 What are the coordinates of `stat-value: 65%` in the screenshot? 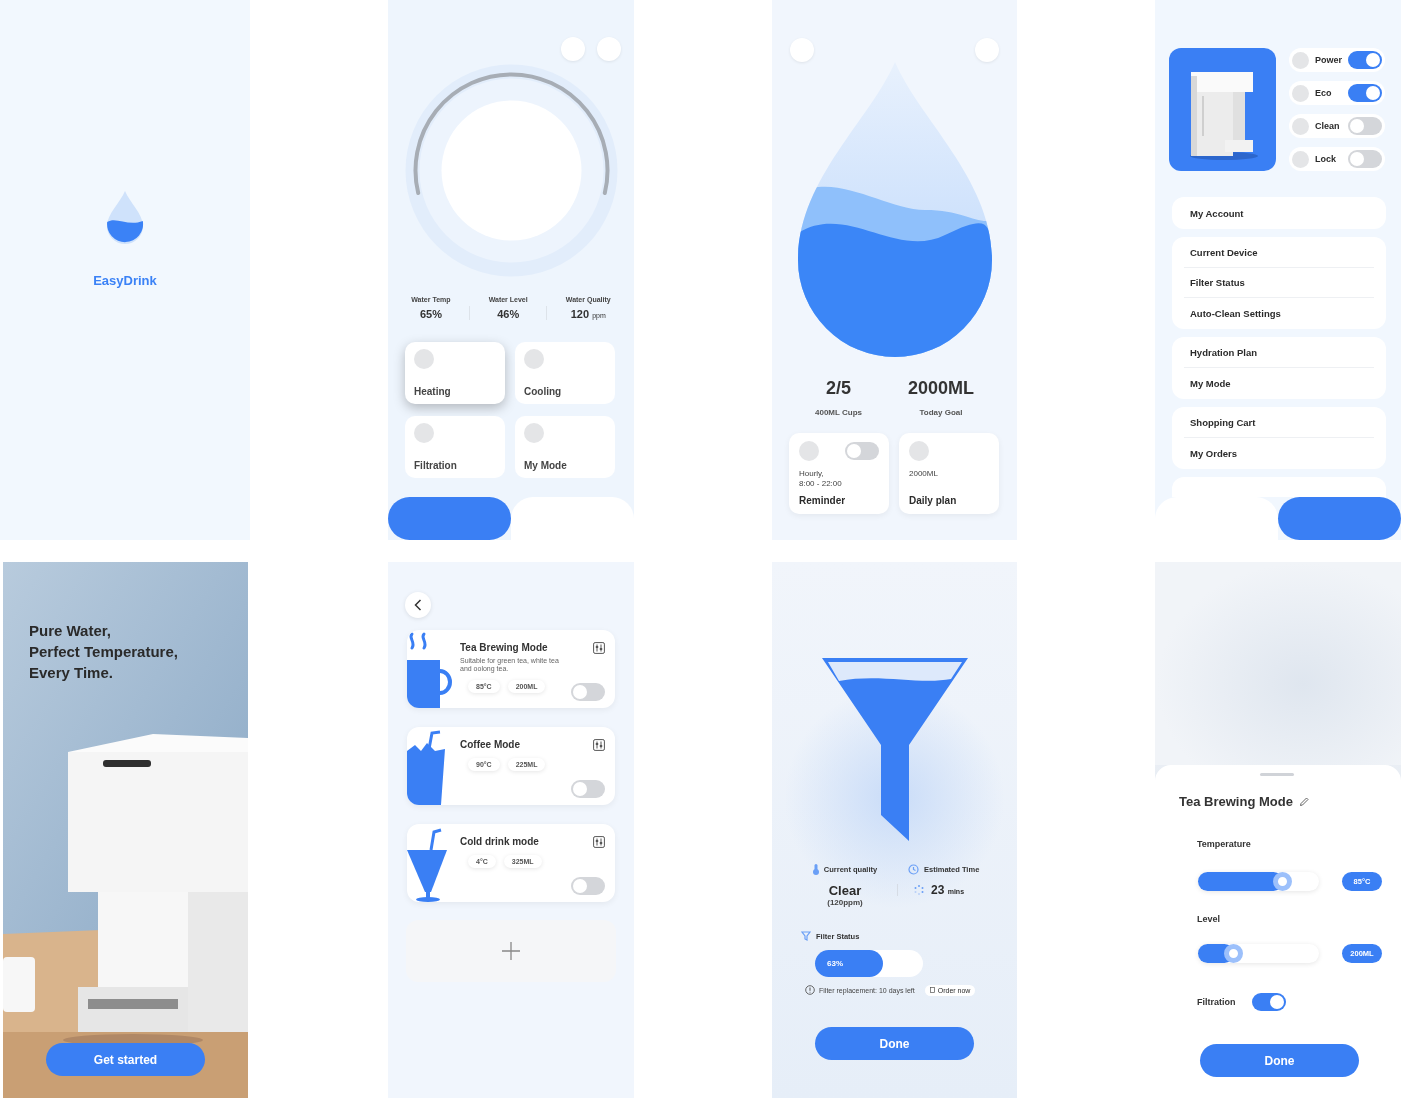 It's located at (430, 314).